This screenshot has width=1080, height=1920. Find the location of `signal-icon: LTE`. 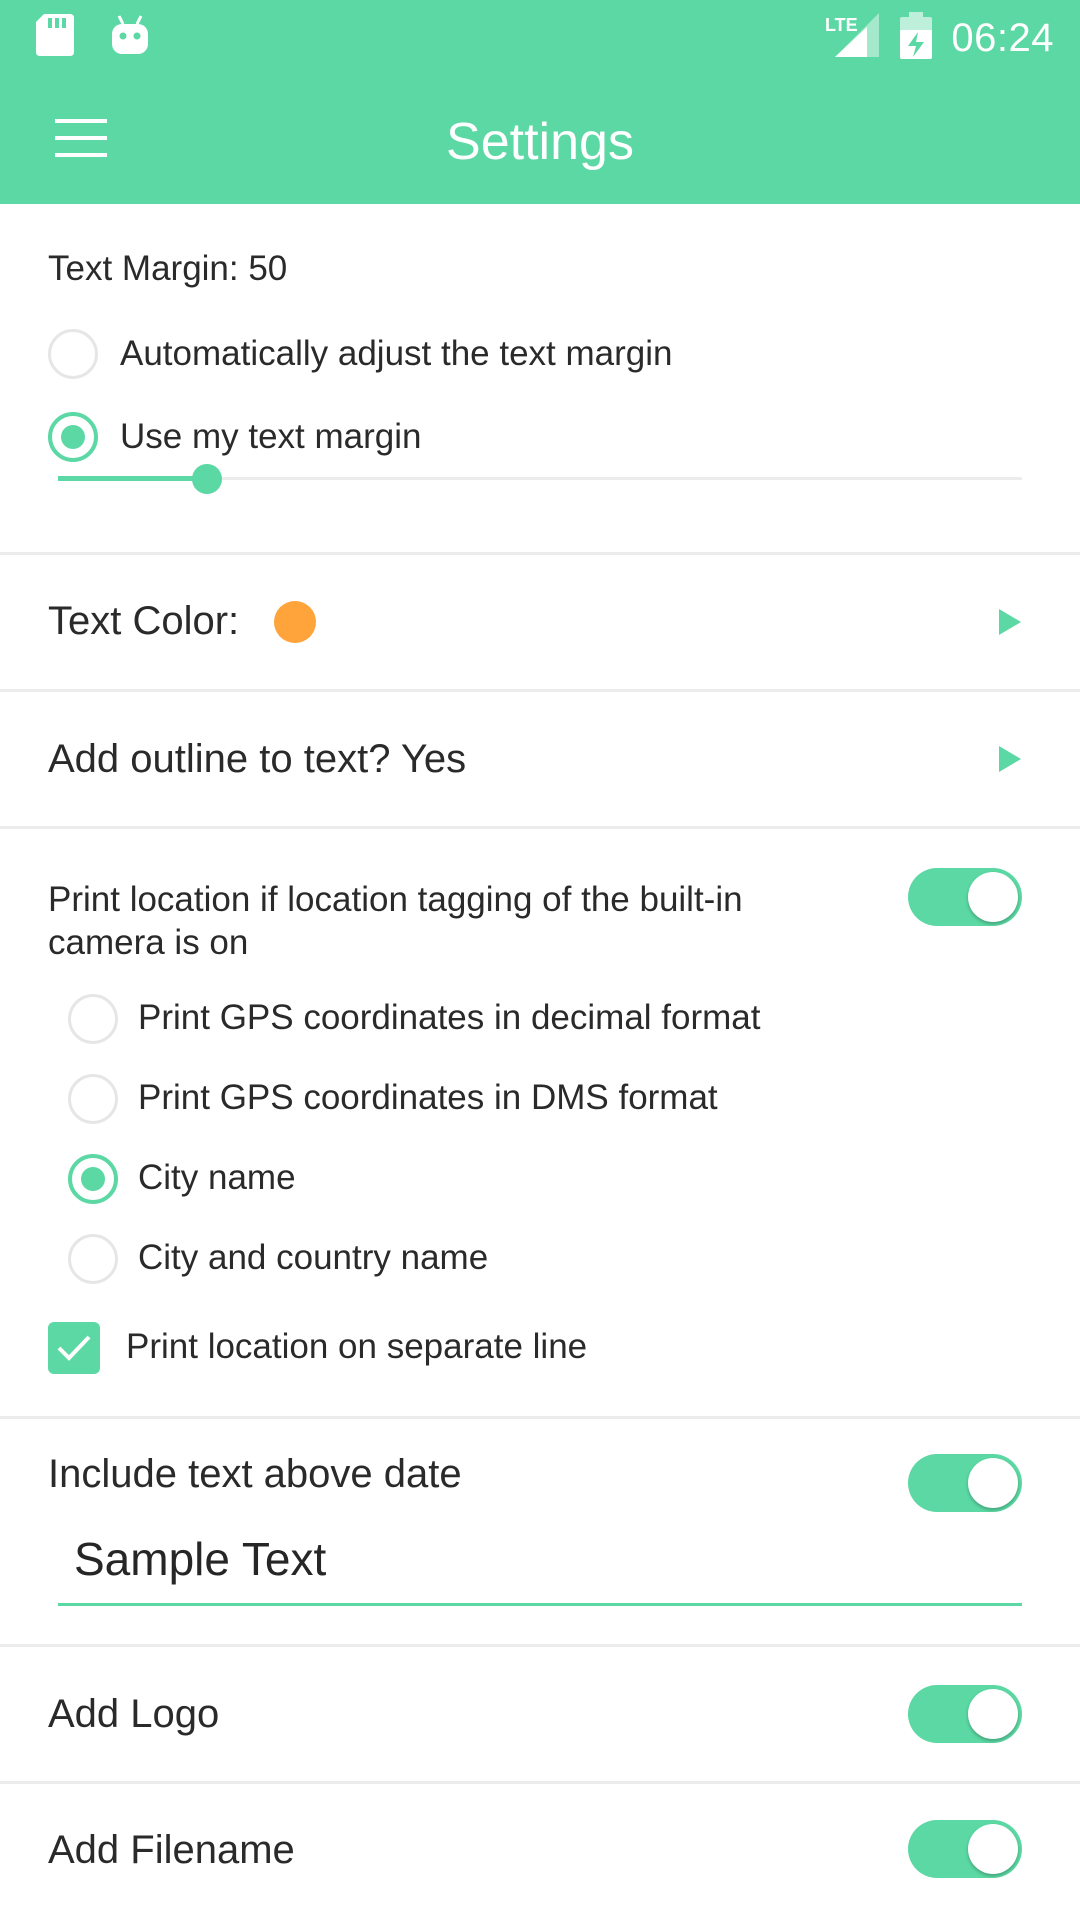

signal-icon: LTE is located at coordinates (853, 38).